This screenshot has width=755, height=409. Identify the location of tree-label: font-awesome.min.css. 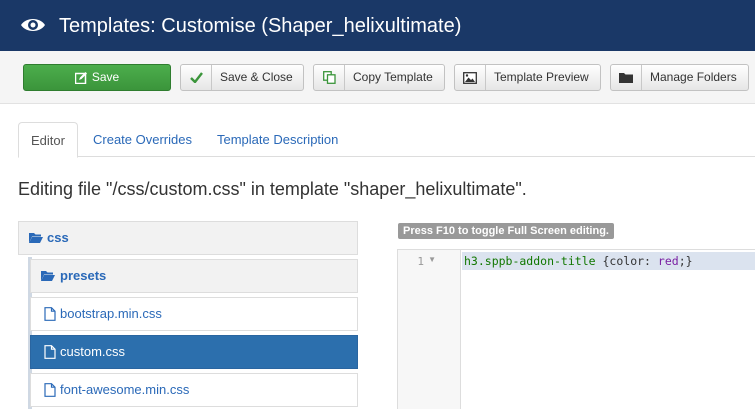
(125, 389).